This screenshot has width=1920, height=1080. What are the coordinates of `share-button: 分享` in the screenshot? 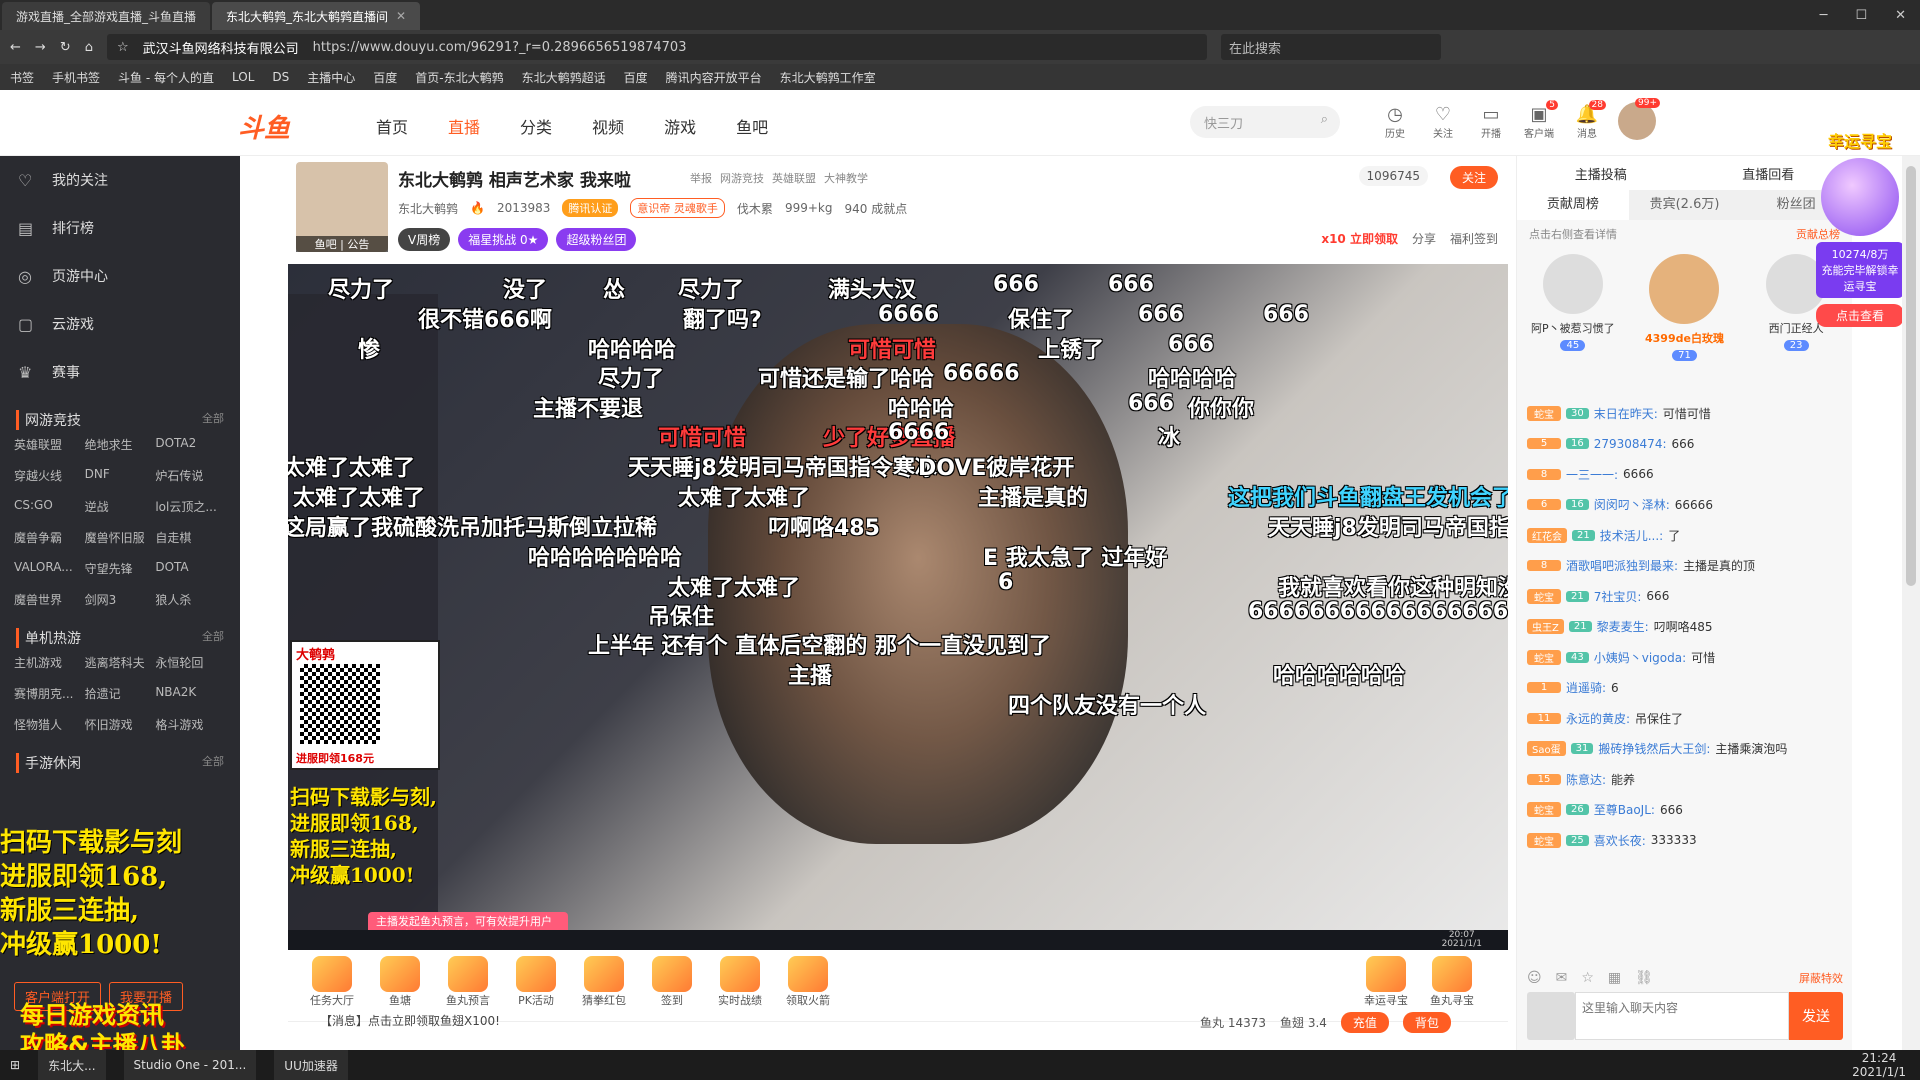 It's located at (1424, 238).